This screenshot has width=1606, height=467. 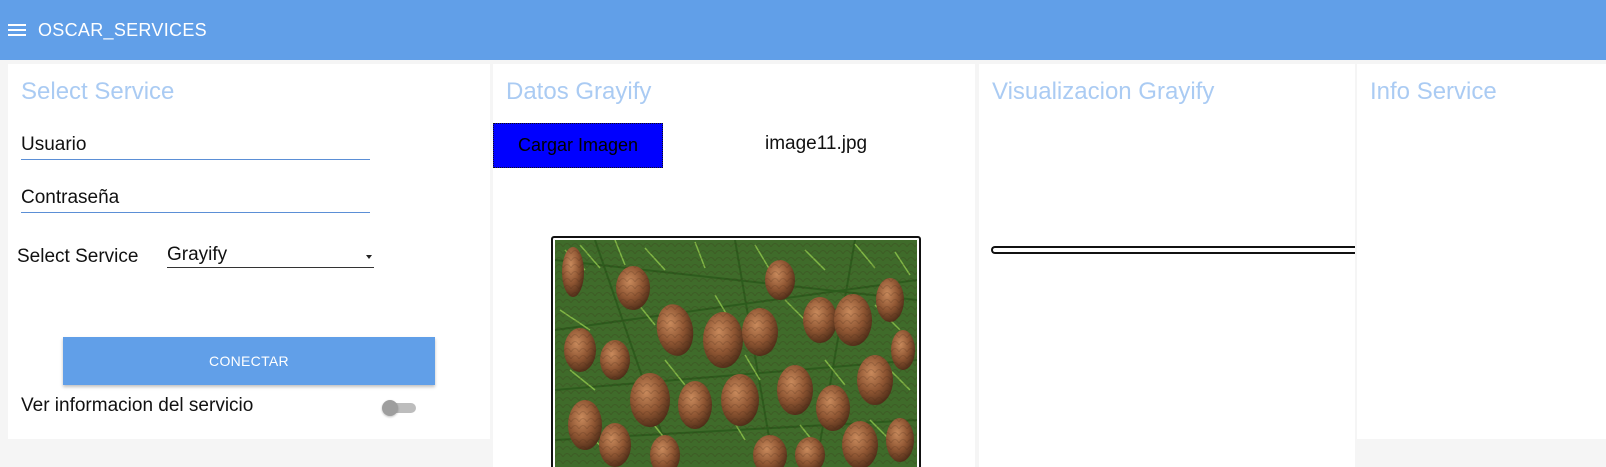 I want to click on visualization-output, so click(x=1173, y=250).